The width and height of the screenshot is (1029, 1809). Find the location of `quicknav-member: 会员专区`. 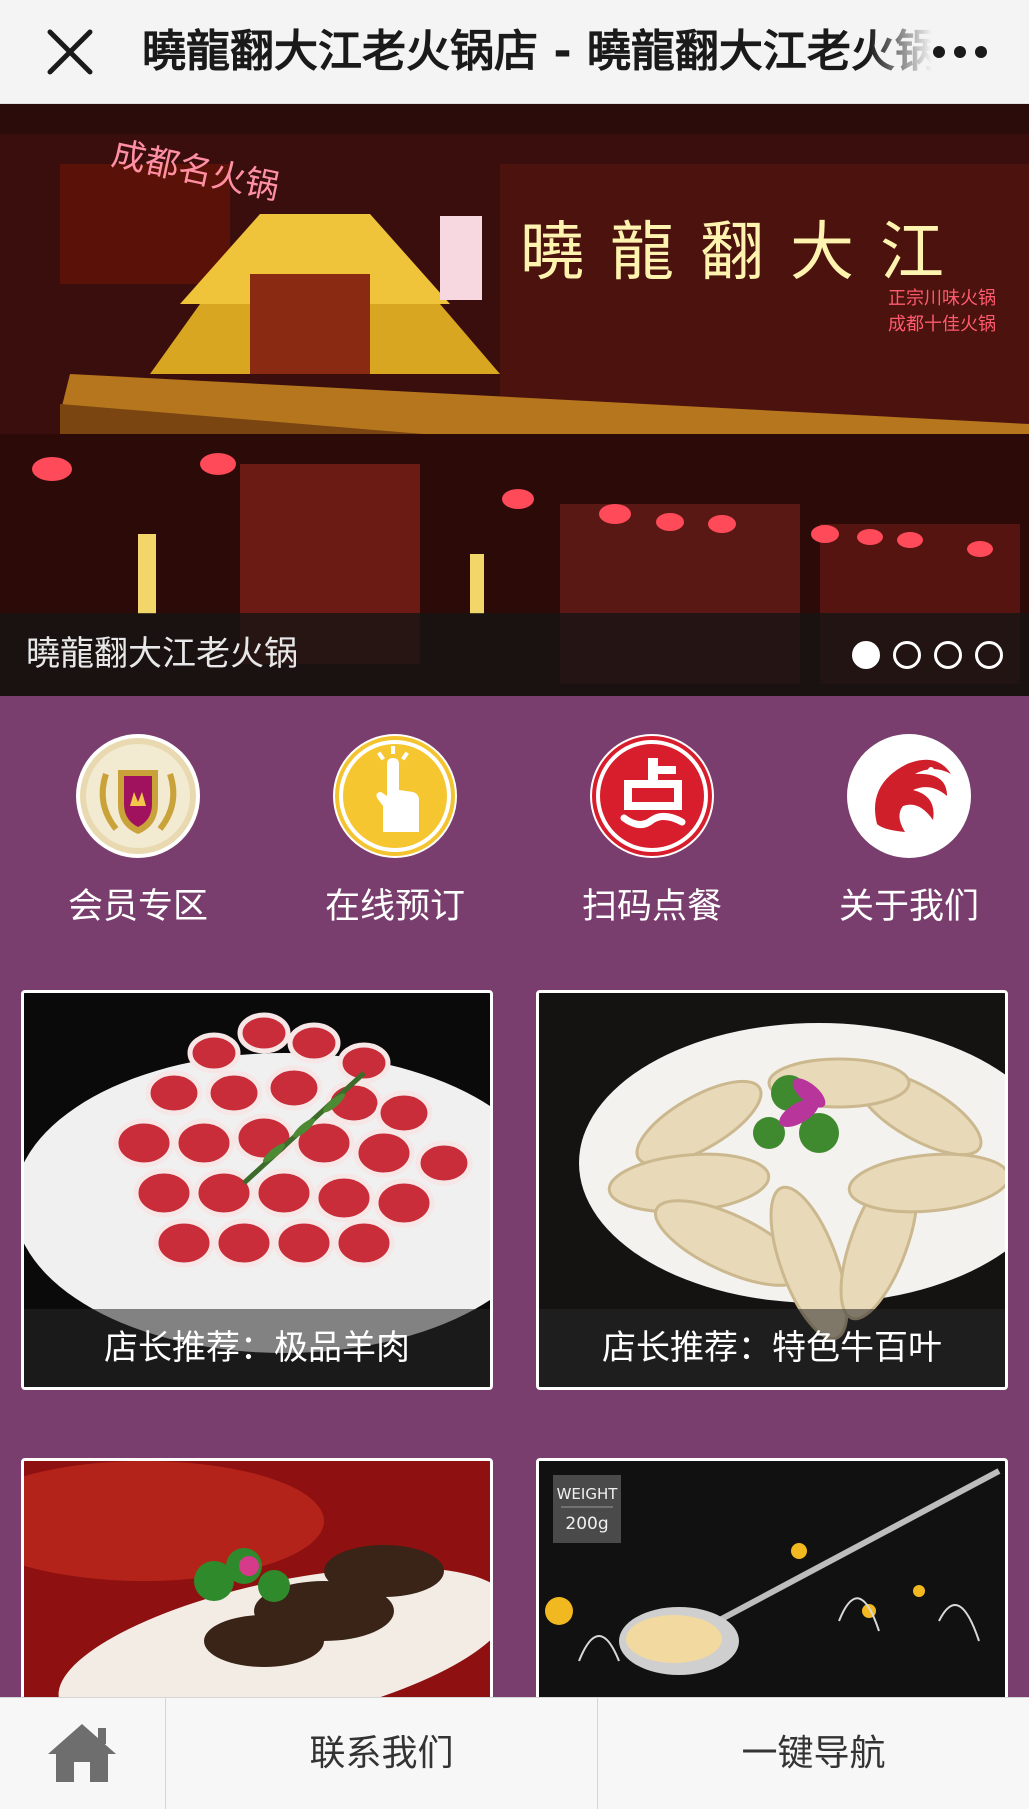

quicknav-member: 会员专区 is located at coordinates (138, 834).